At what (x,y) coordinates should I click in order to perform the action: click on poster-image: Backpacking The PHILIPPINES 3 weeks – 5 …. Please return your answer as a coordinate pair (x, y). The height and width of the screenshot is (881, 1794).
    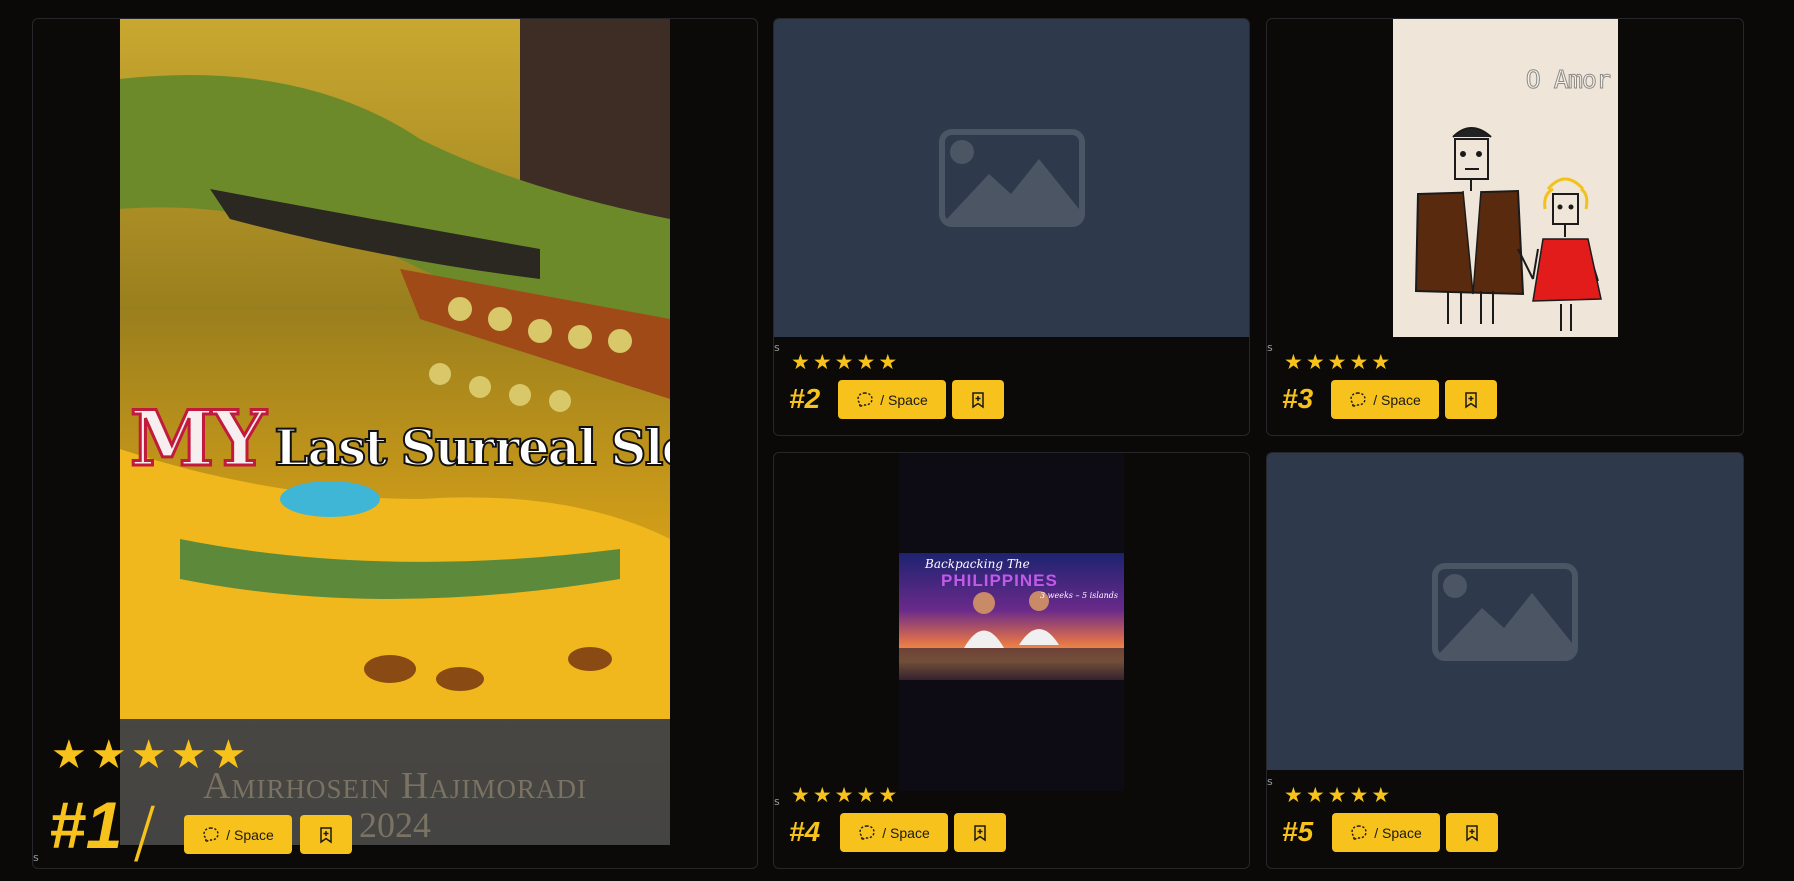
    Looking at the image, I should click on (1011, 622).